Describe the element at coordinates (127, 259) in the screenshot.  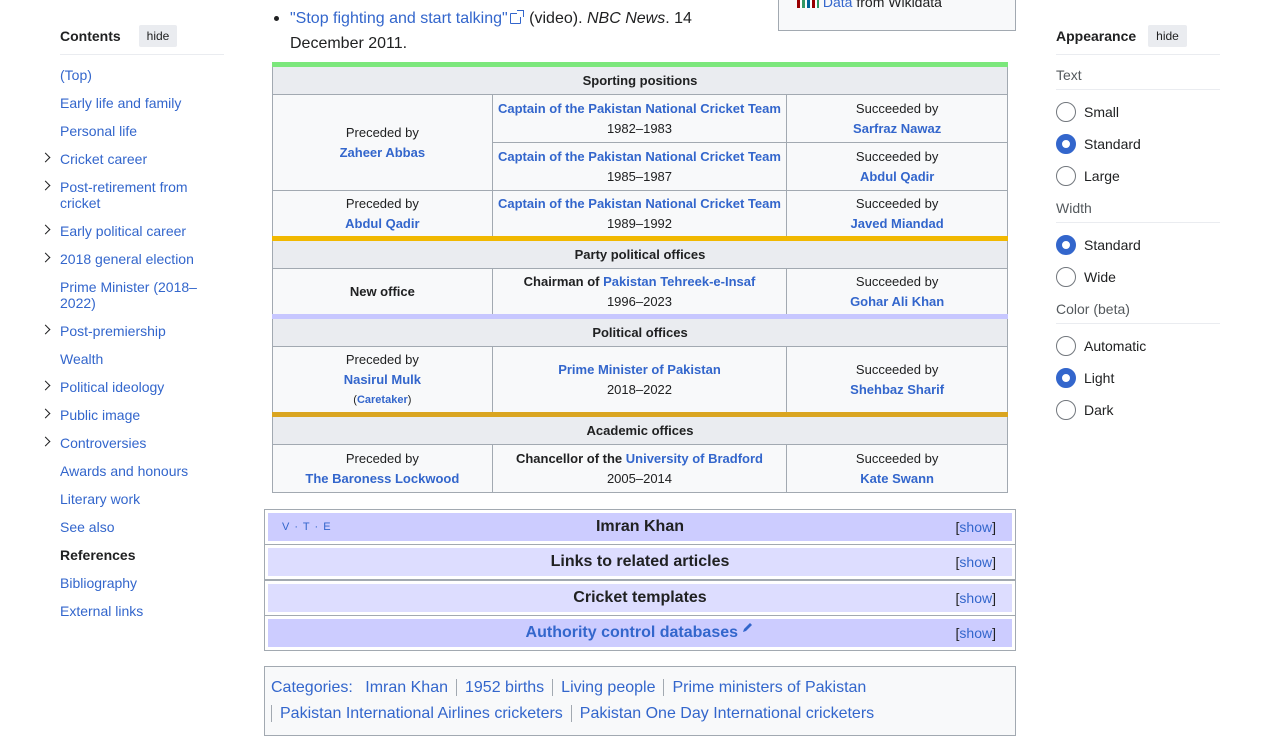
I see `toc-item-label: 2018 general election` at that location.